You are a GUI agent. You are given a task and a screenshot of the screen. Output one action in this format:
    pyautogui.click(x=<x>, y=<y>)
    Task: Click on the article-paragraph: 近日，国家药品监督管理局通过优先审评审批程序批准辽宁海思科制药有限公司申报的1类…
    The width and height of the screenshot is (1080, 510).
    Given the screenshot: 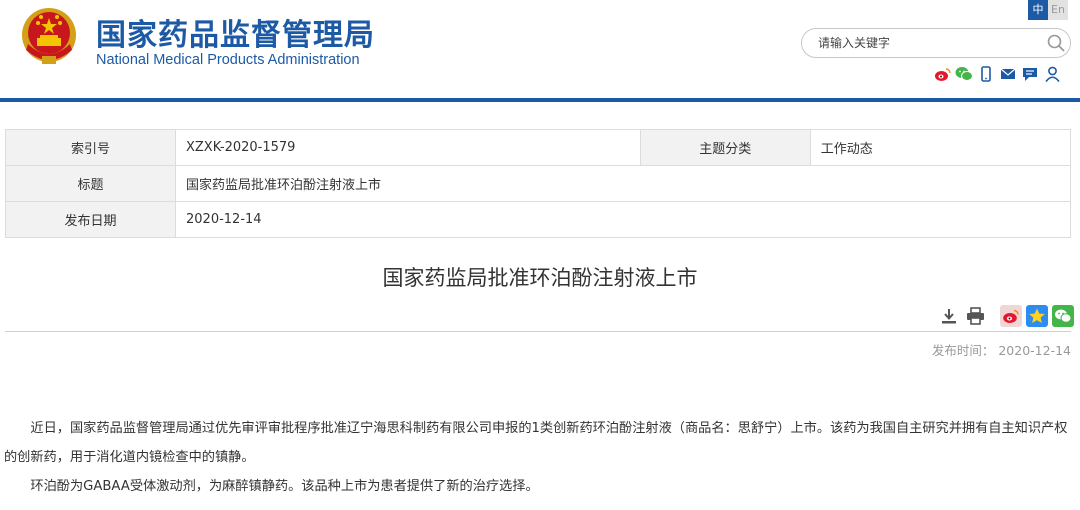 What is the action you would take?
    pyautogui.click(x=536, y=443)
    